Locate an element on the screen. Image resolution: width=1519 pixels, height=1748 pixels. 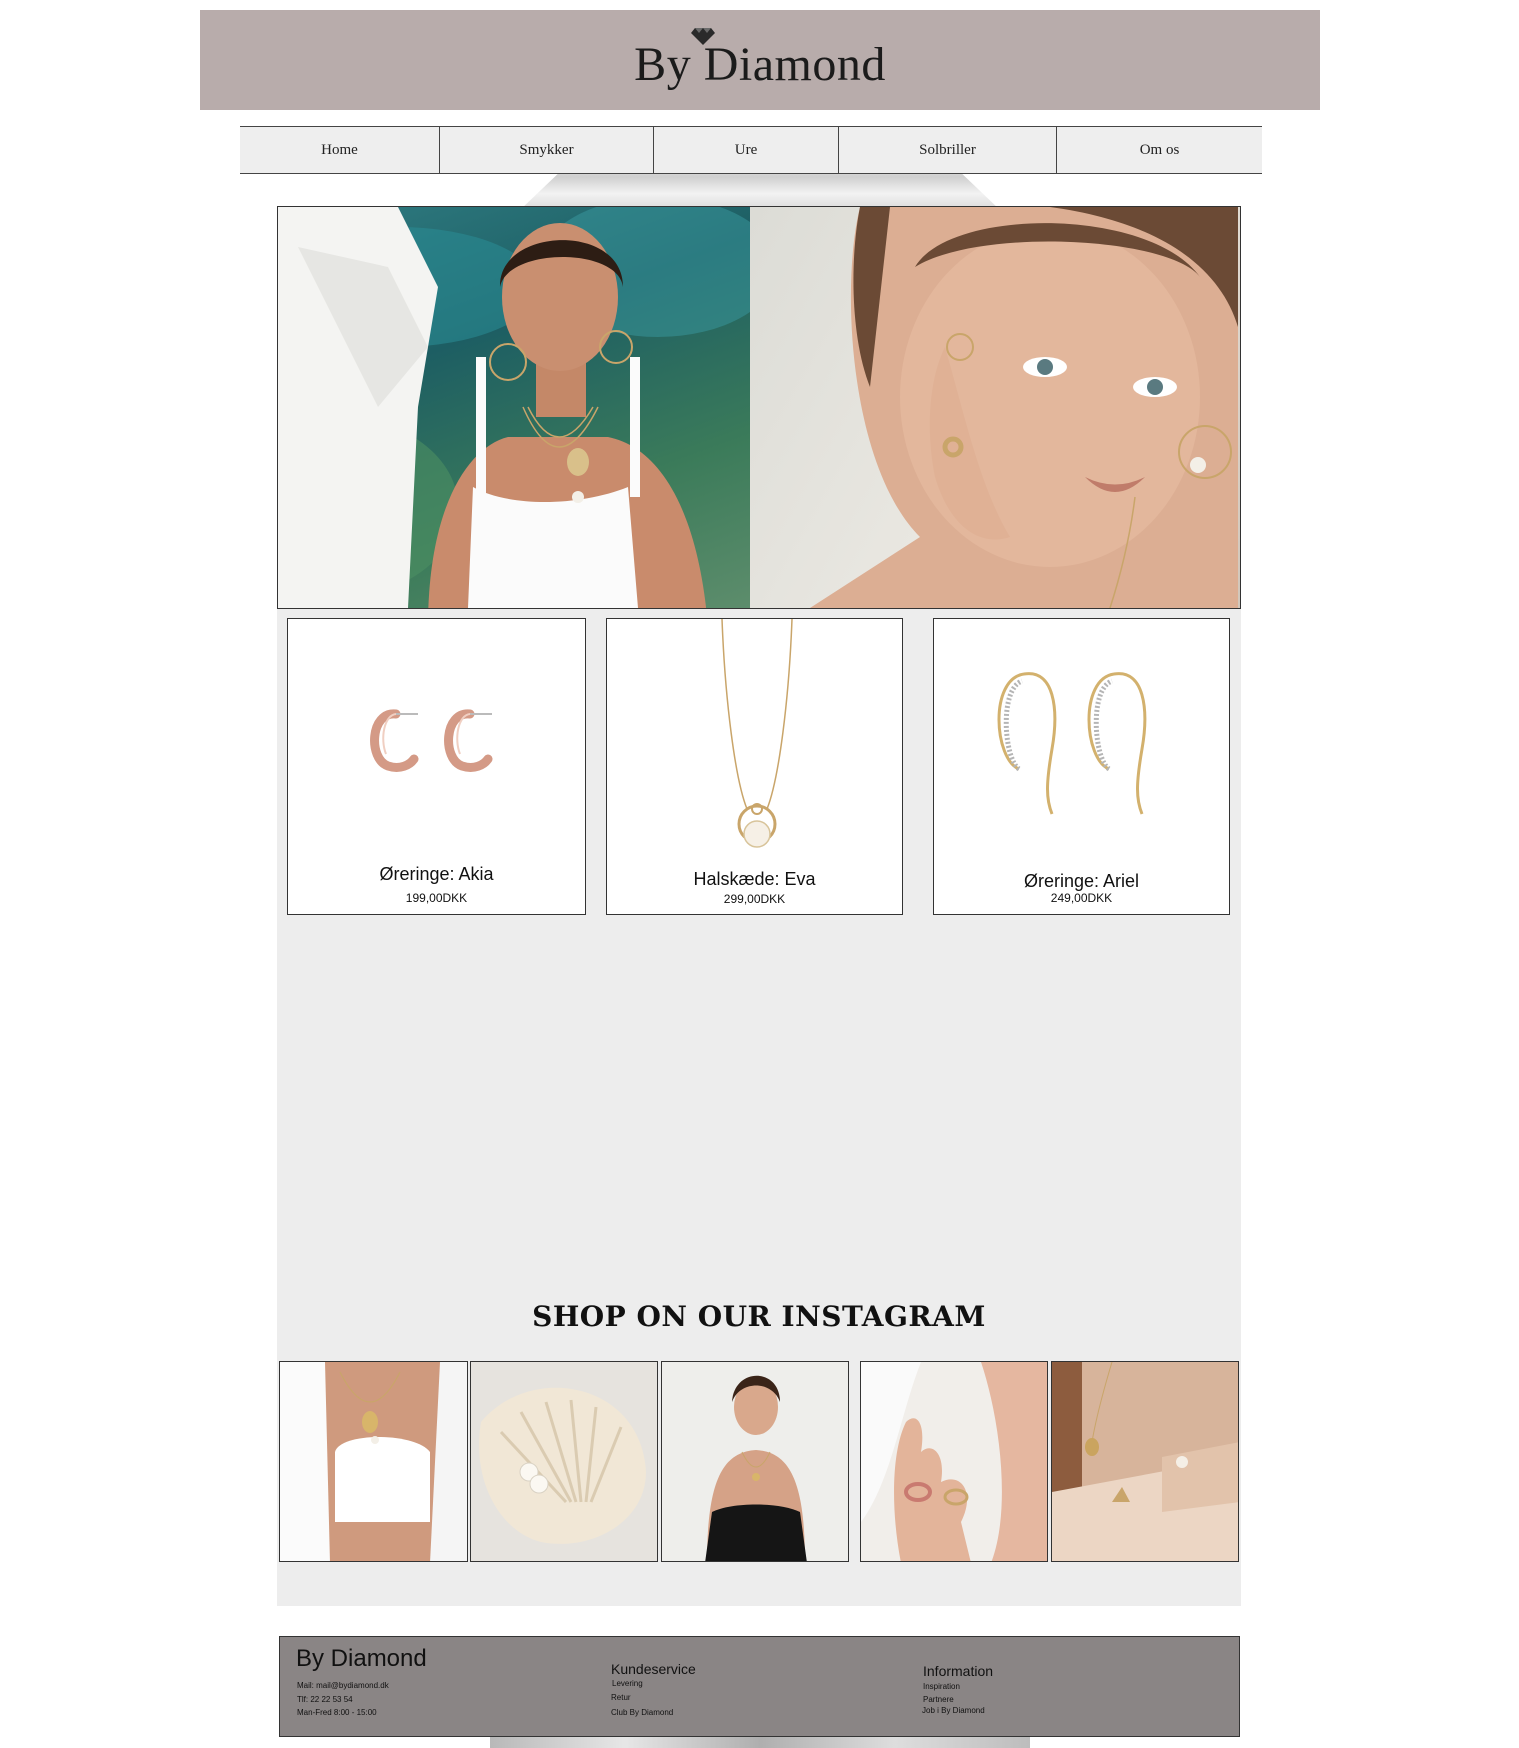
product-price: 249,00DKK is located at coordinates (1081, 898).